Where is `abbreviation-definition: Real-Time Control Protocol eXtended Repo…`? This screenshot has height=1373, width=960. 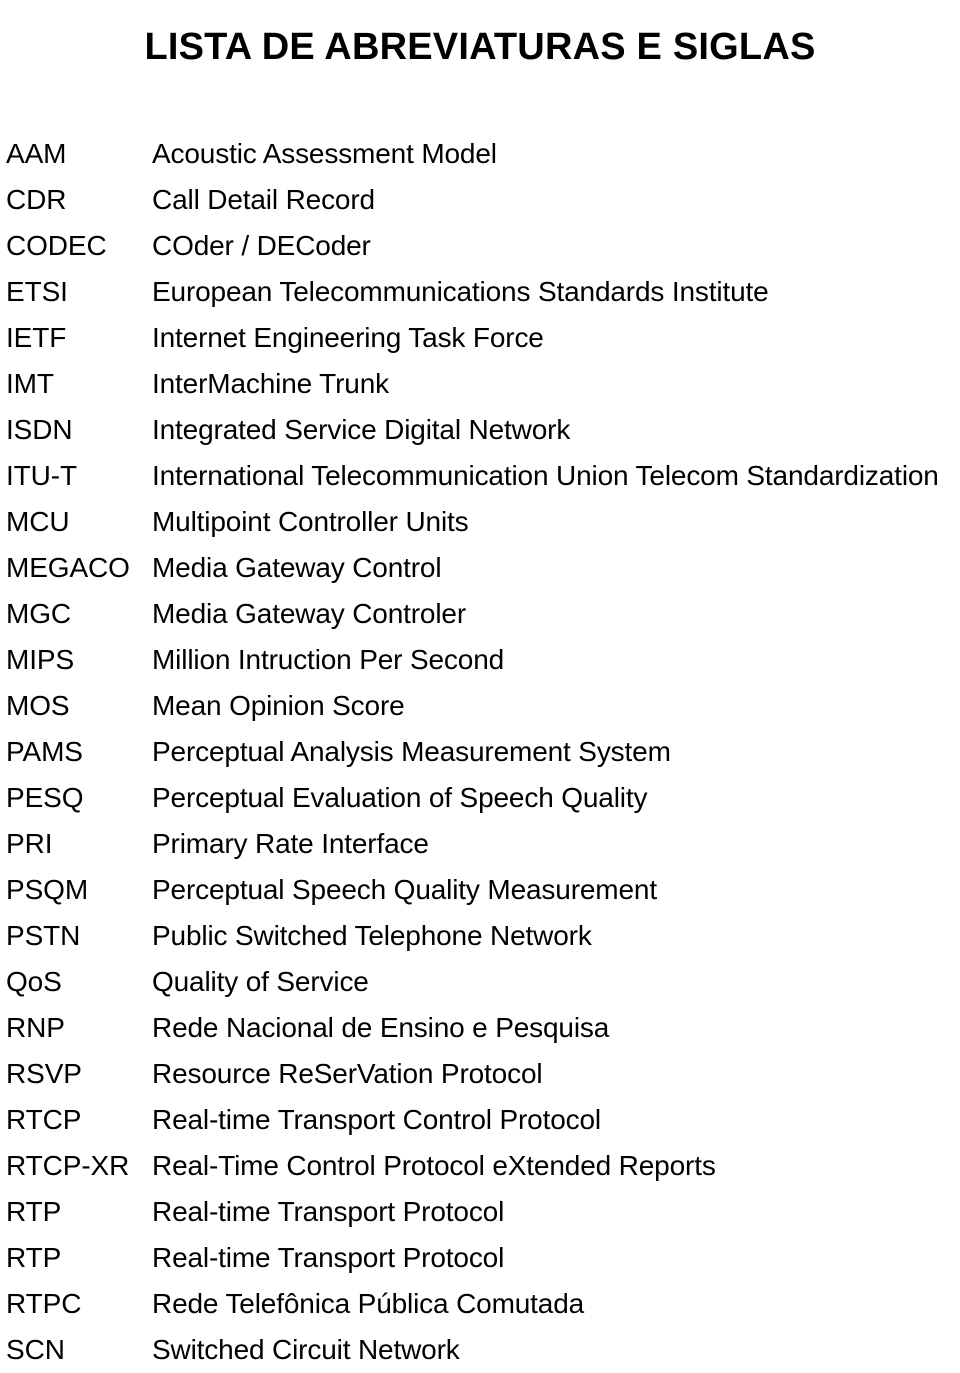 abbreviation-definition: Real-Time Control Protocol eXtended Repo… is located at coordinates (434, 1165).